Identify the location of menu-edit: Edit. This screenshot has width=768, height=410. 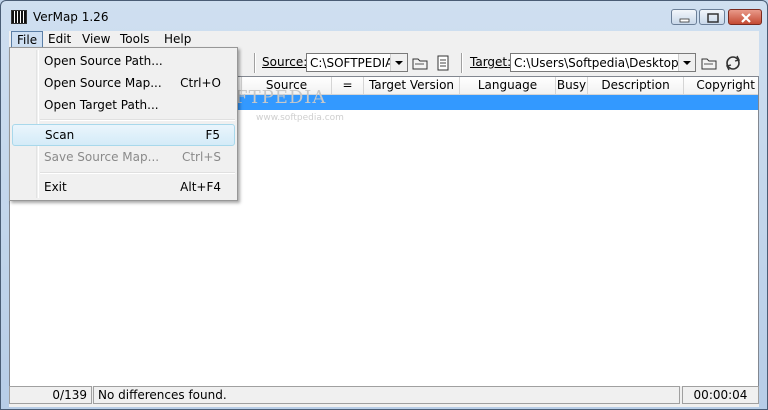
(59, 39).